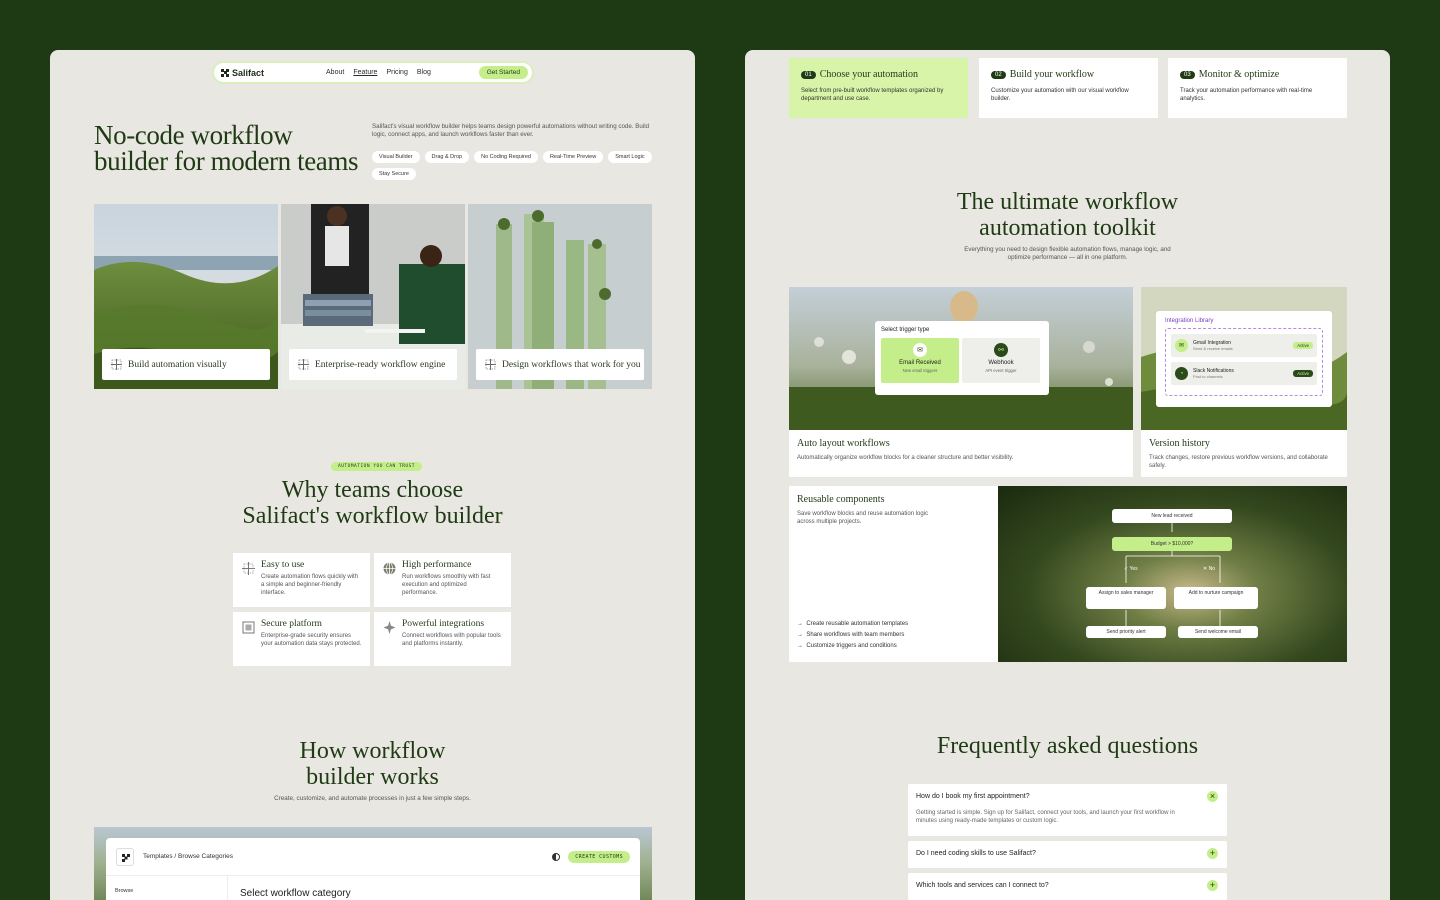 The image size is (1440, 900). Describe the element at coordinates (248, 72) in the screenshot. I see `brand-name: Salifact` at that location.